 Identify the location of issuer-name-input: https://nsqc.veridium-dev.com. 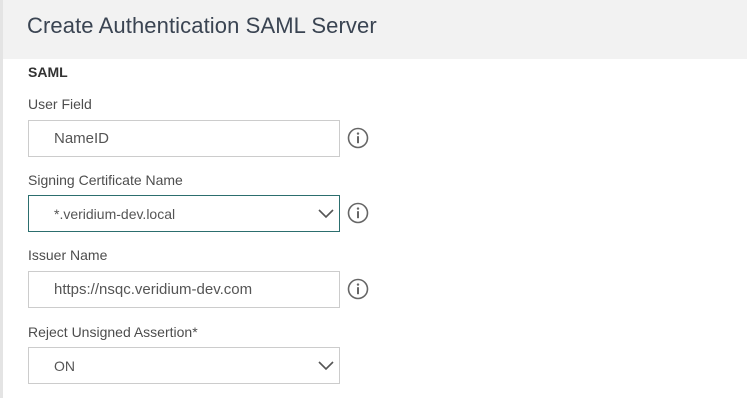
(184, 289).